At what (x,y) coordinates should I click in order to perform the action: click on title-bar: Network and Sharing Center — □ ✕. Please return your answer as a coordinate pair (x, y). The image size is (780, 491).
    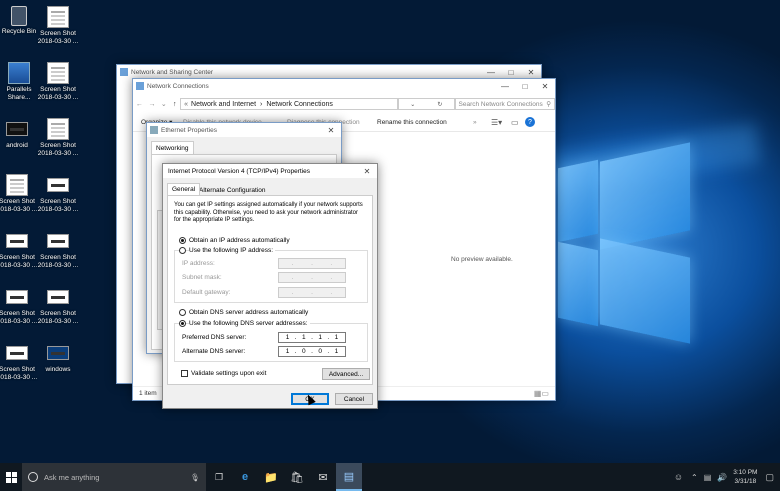
    Looking at the image, I should click on (329, 72).